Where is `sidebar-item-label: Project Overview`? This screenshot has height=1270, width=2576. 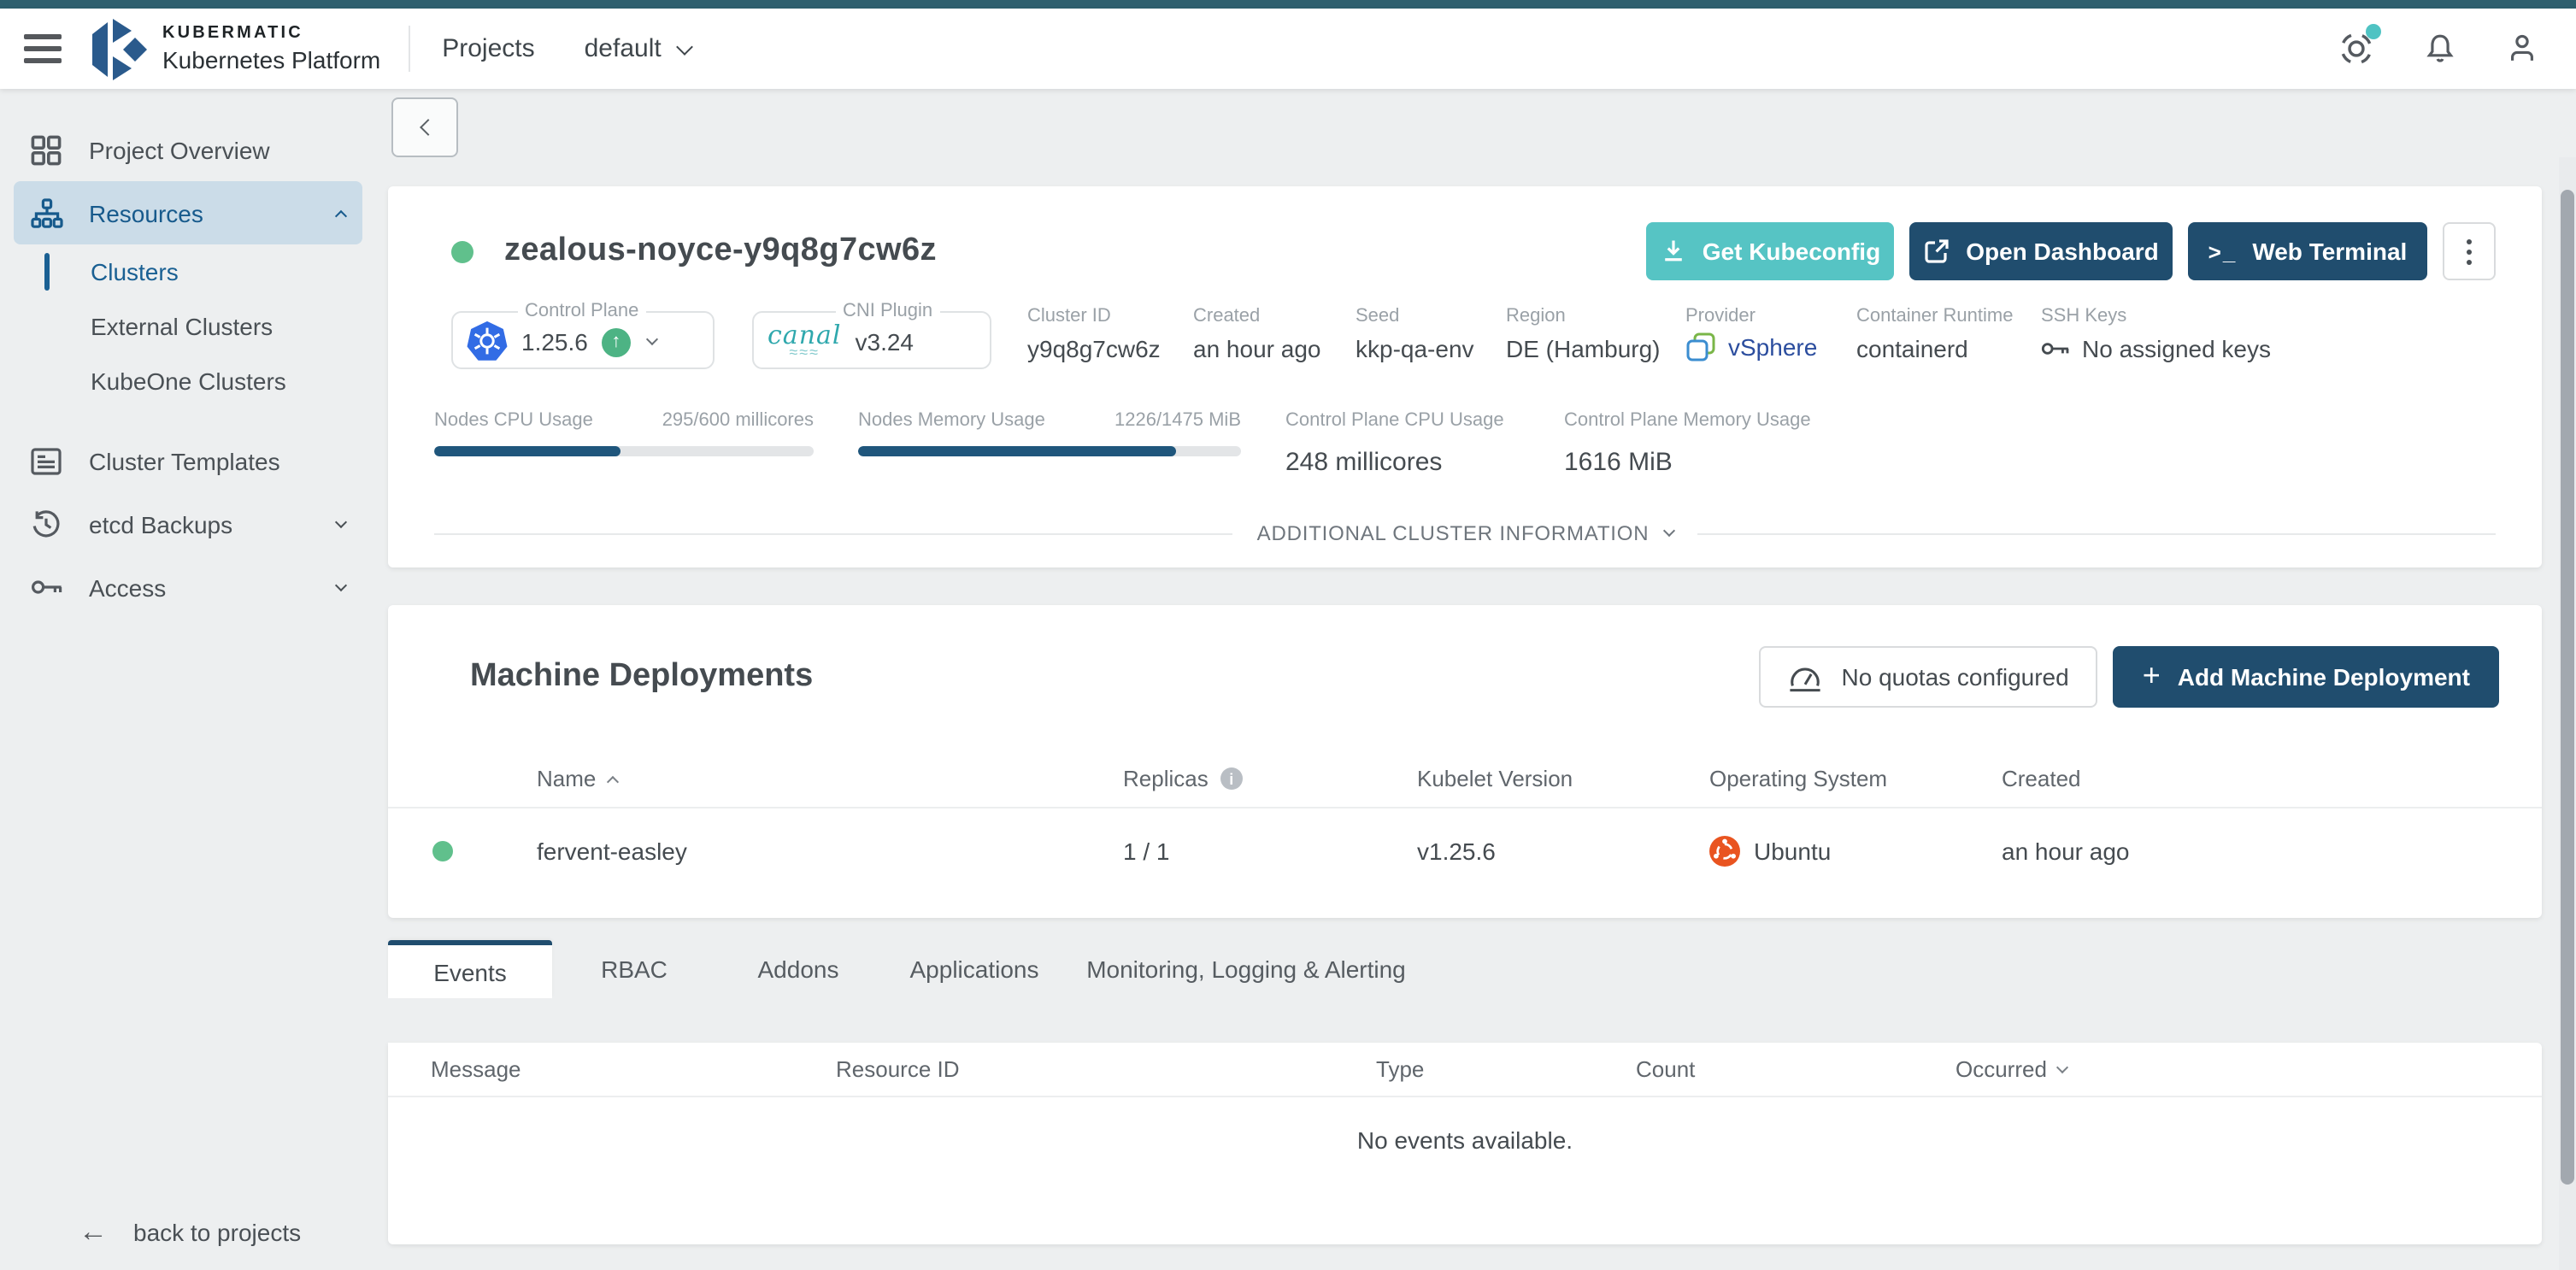
sidebar-item-label: Project Overview is located at coordinates (179, 149).